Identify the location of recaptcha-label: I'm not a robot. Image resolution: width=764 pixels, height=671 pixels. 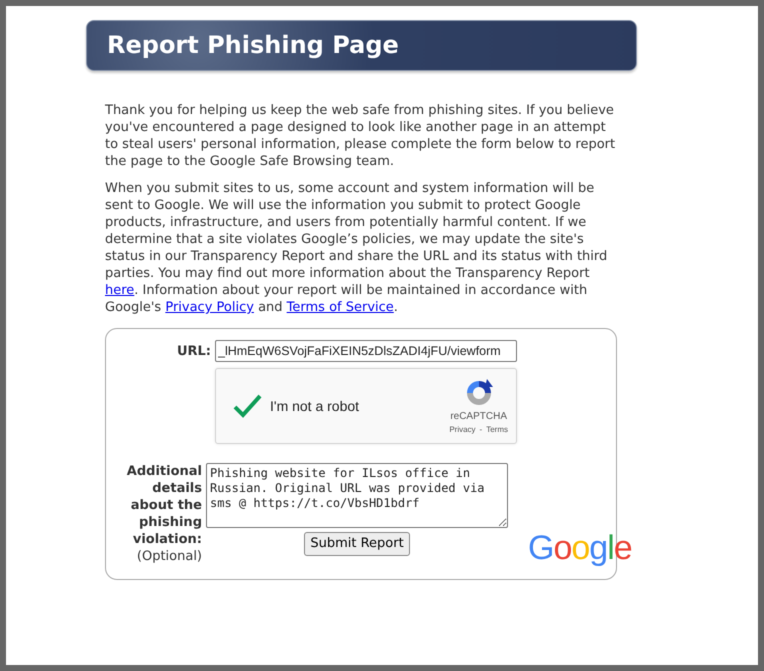
(315, 406).